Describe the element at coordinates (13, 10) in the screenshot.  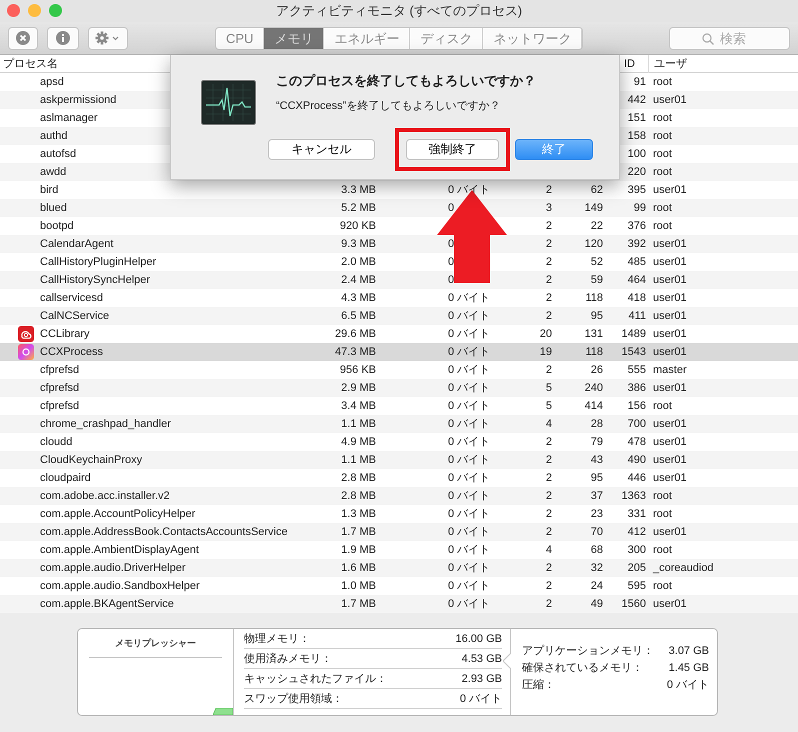
I see `close-button` at that location.